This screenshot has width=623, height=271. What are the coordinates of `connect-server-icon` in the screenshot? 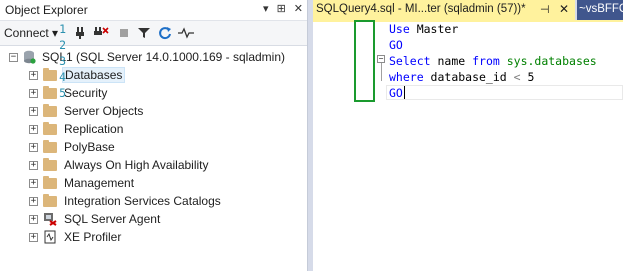 It's located at (82, 33).